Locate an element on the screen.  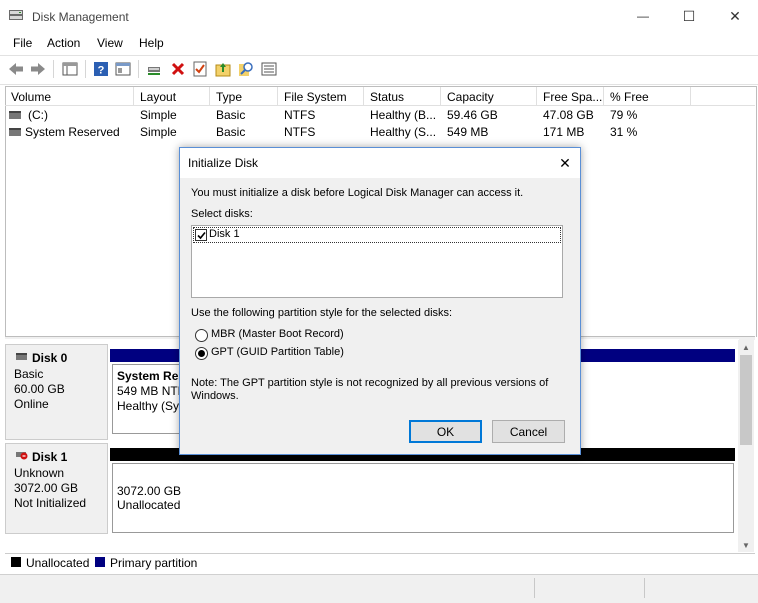
column-volume: Volume is located at coordinates (31, 97).